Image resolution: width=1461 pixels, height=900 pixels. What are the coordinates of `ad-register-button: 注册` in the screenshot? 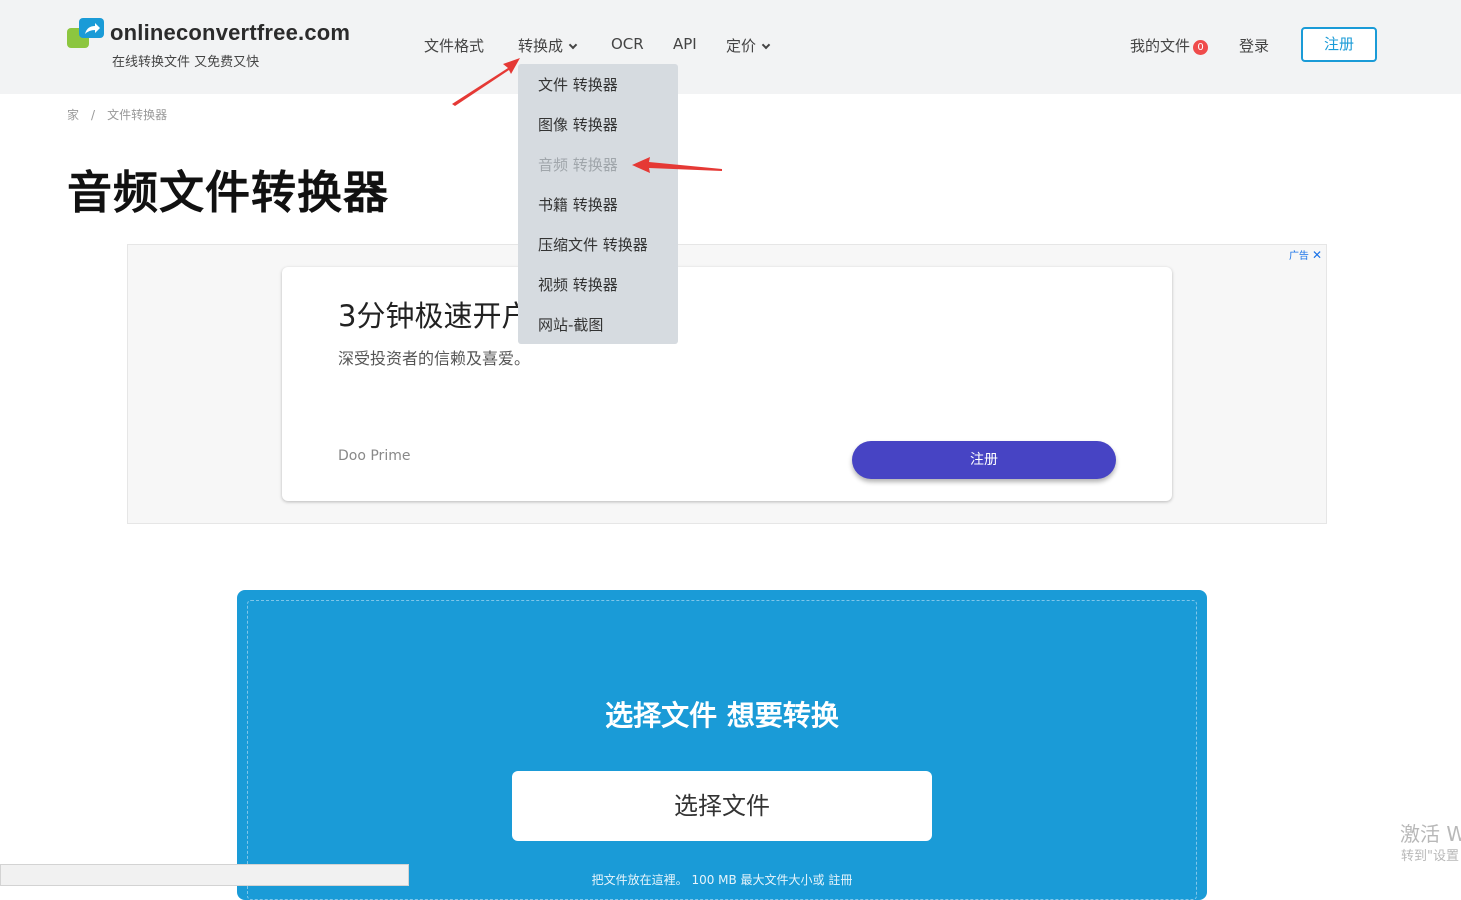 It's located at (984, 460).